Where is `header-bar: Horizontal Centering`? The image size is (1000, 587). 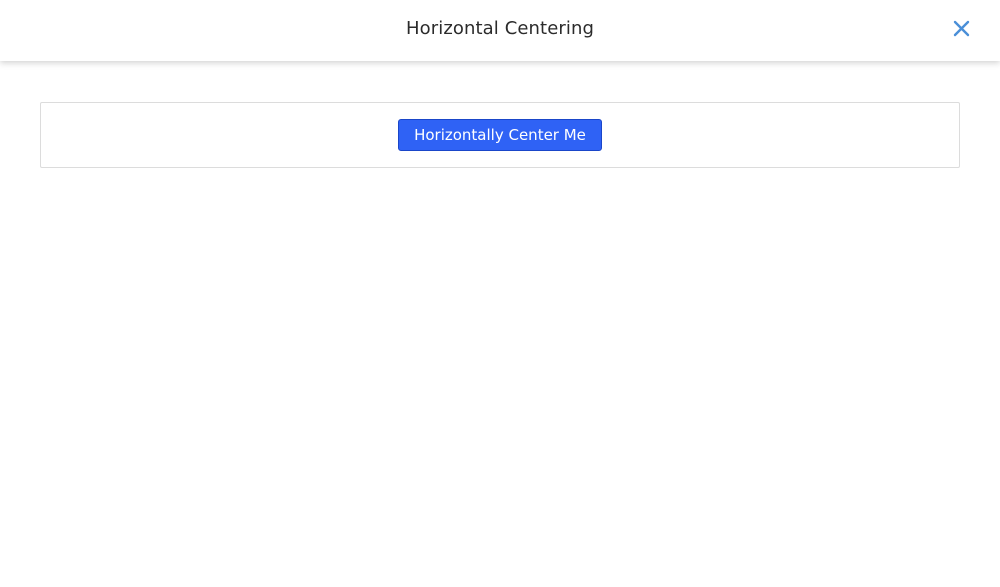 header-bar: Horizontal Centering is located at coordinates (500, 30).